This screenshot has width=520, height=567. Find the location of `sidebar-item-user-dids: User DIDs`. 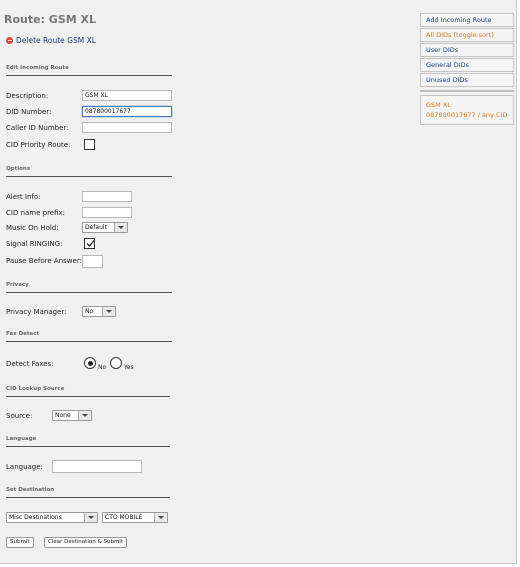

sidebar-item-user-dids: User DIDs is located at coordinates (467, 50).